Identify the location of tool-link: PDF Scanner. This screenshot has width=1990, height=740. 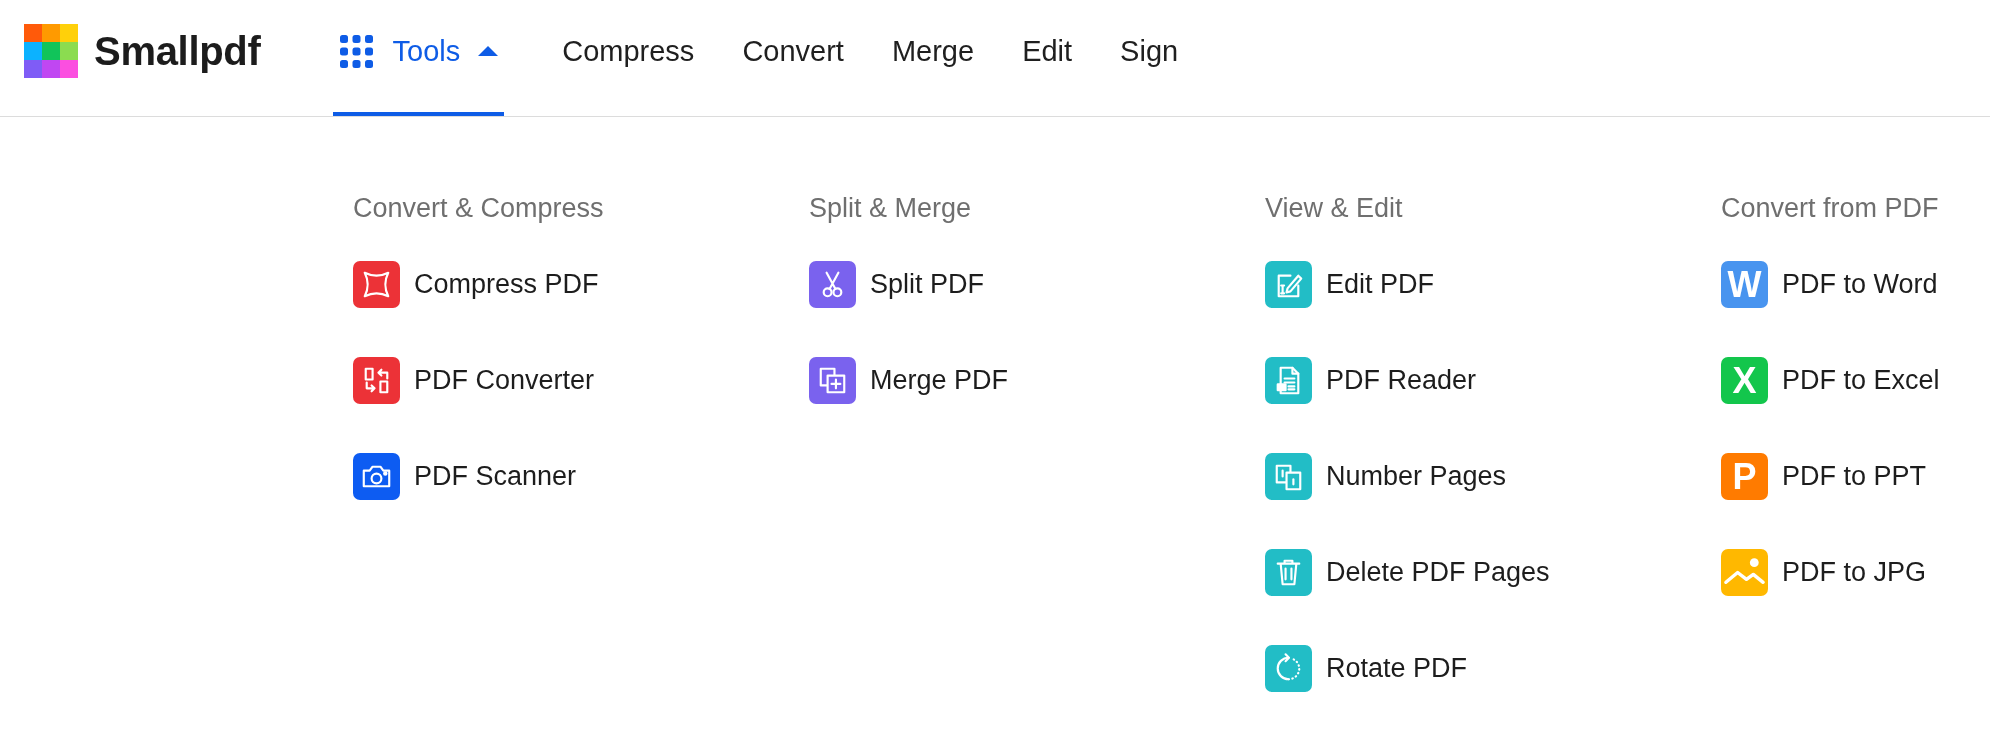
(465, 476).